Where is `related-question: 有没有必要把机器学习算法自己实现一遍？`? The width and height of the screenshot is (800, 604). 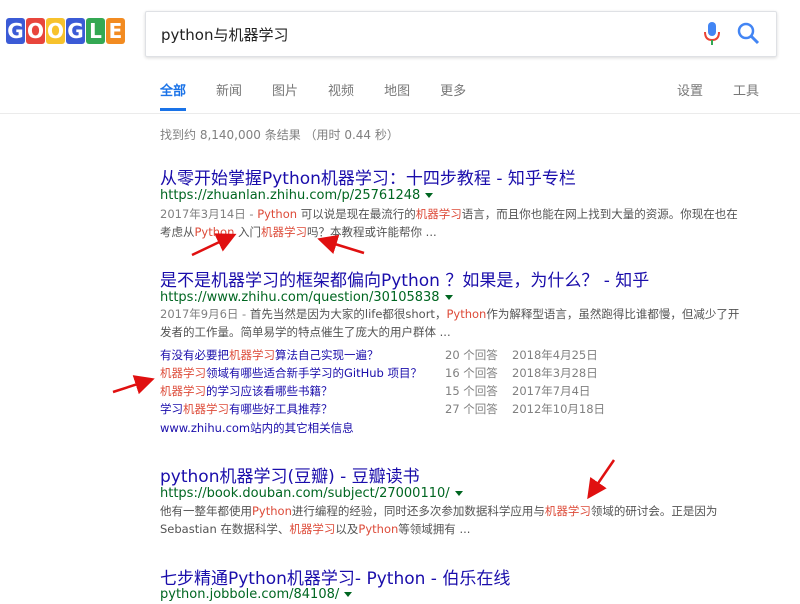 related-question: 有没有必要把机器学习算法自己实现一遍？ is located at coordinates (269, 355).